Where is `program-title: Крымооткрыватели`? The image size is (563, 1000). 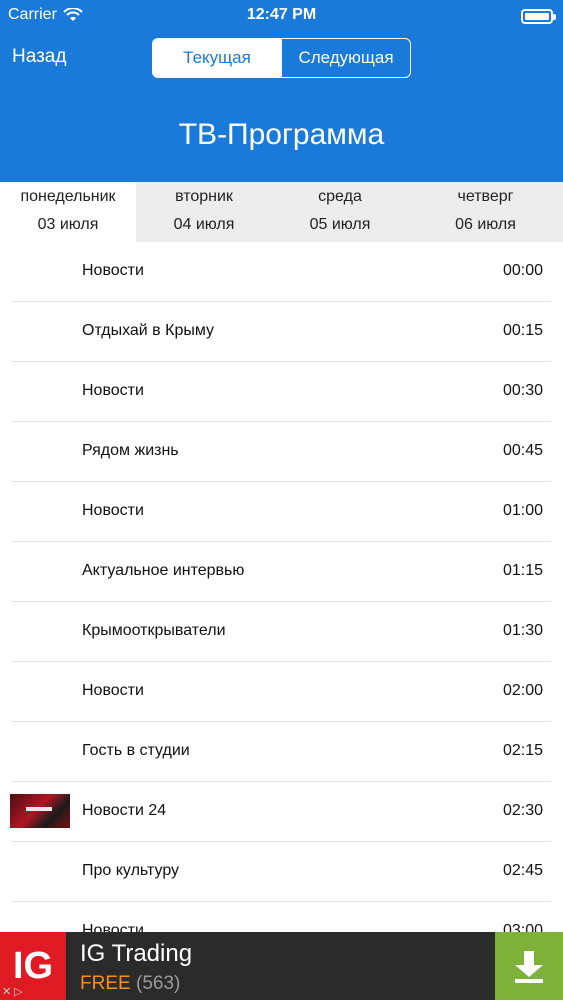
program-title: Крымооткрыватели is located at coordinates (154, 630).